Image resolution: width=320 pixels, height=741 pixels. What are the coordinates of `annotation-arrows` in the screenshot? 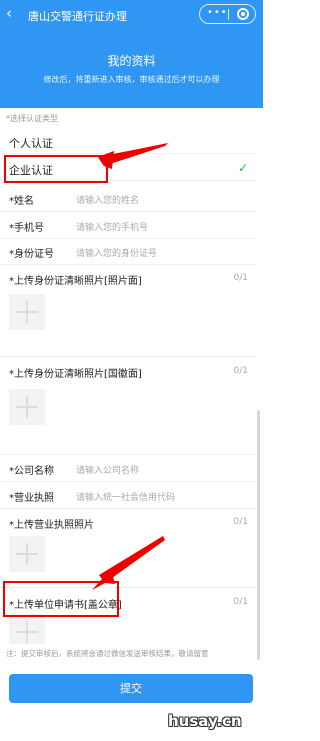 It's located at (130, 366).